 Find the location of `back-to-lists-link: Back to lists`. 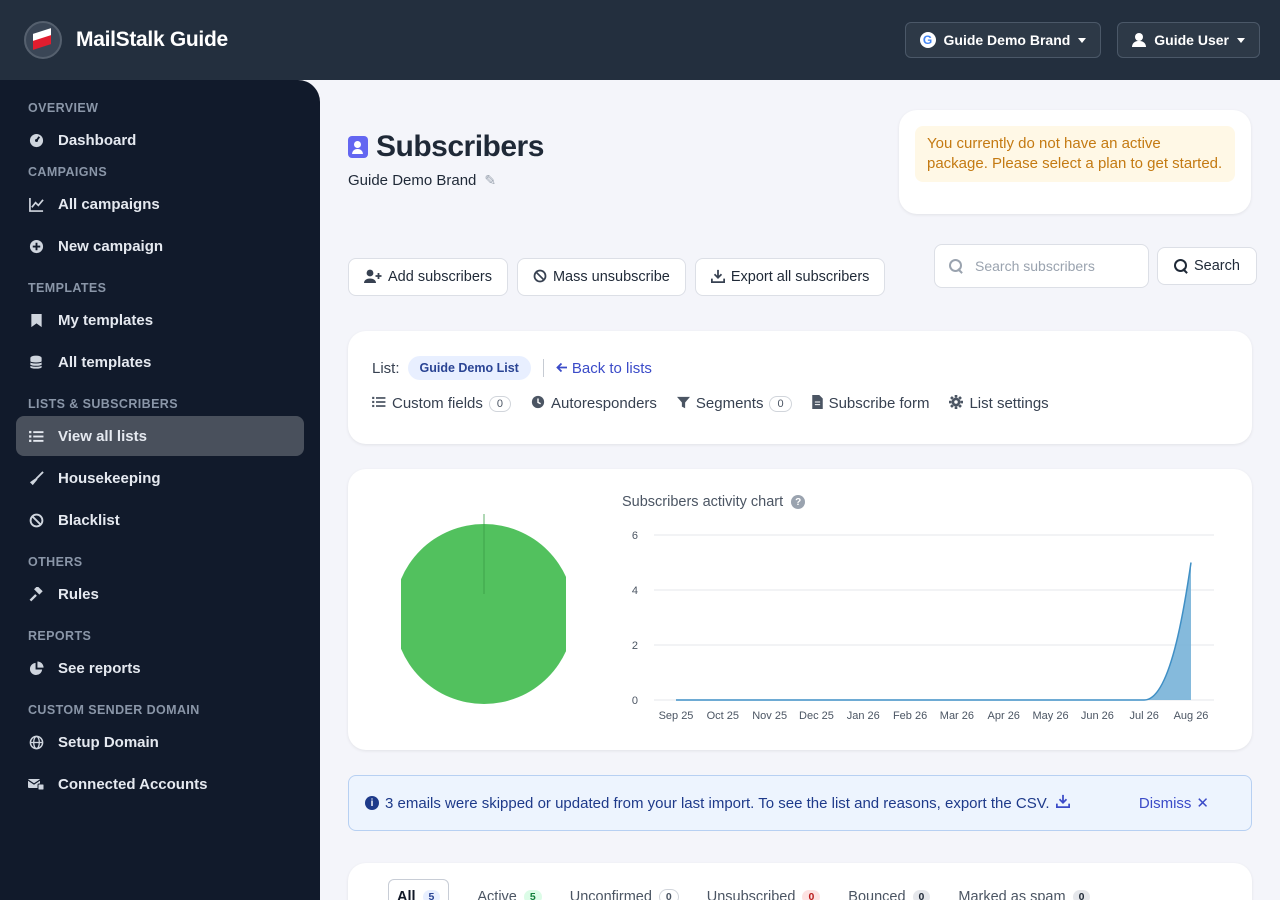

back-to-lists-link: Back to lists is located at coordinates (604, 368).